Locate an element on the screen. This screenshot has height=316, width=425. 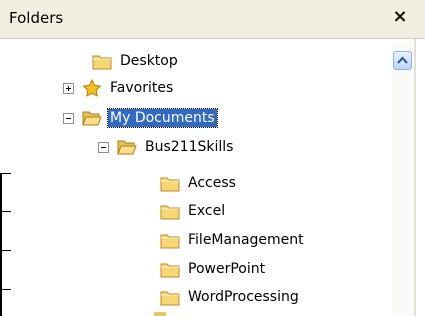
tree-item-wordprocessing: WordProcessing is located at coordinates (230, 297).